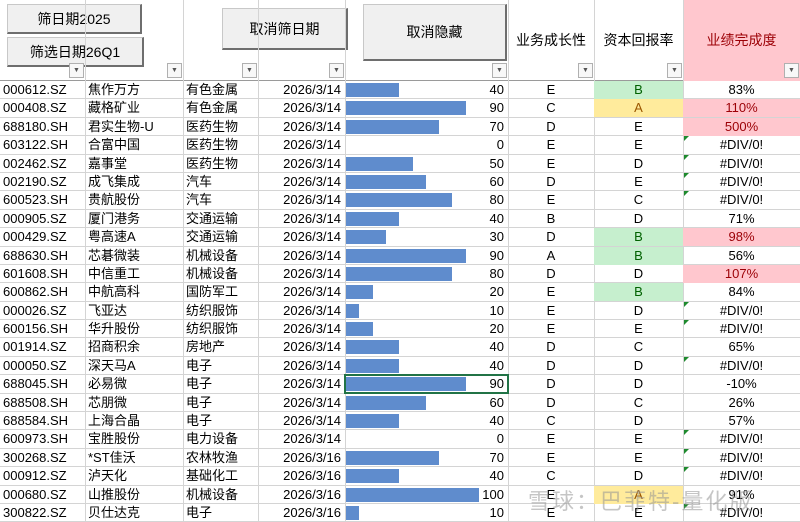 Image resolution: width=800 pixels, height=522 pixels. I want to click on industry-cell: 机械设备, so click(220, 274).